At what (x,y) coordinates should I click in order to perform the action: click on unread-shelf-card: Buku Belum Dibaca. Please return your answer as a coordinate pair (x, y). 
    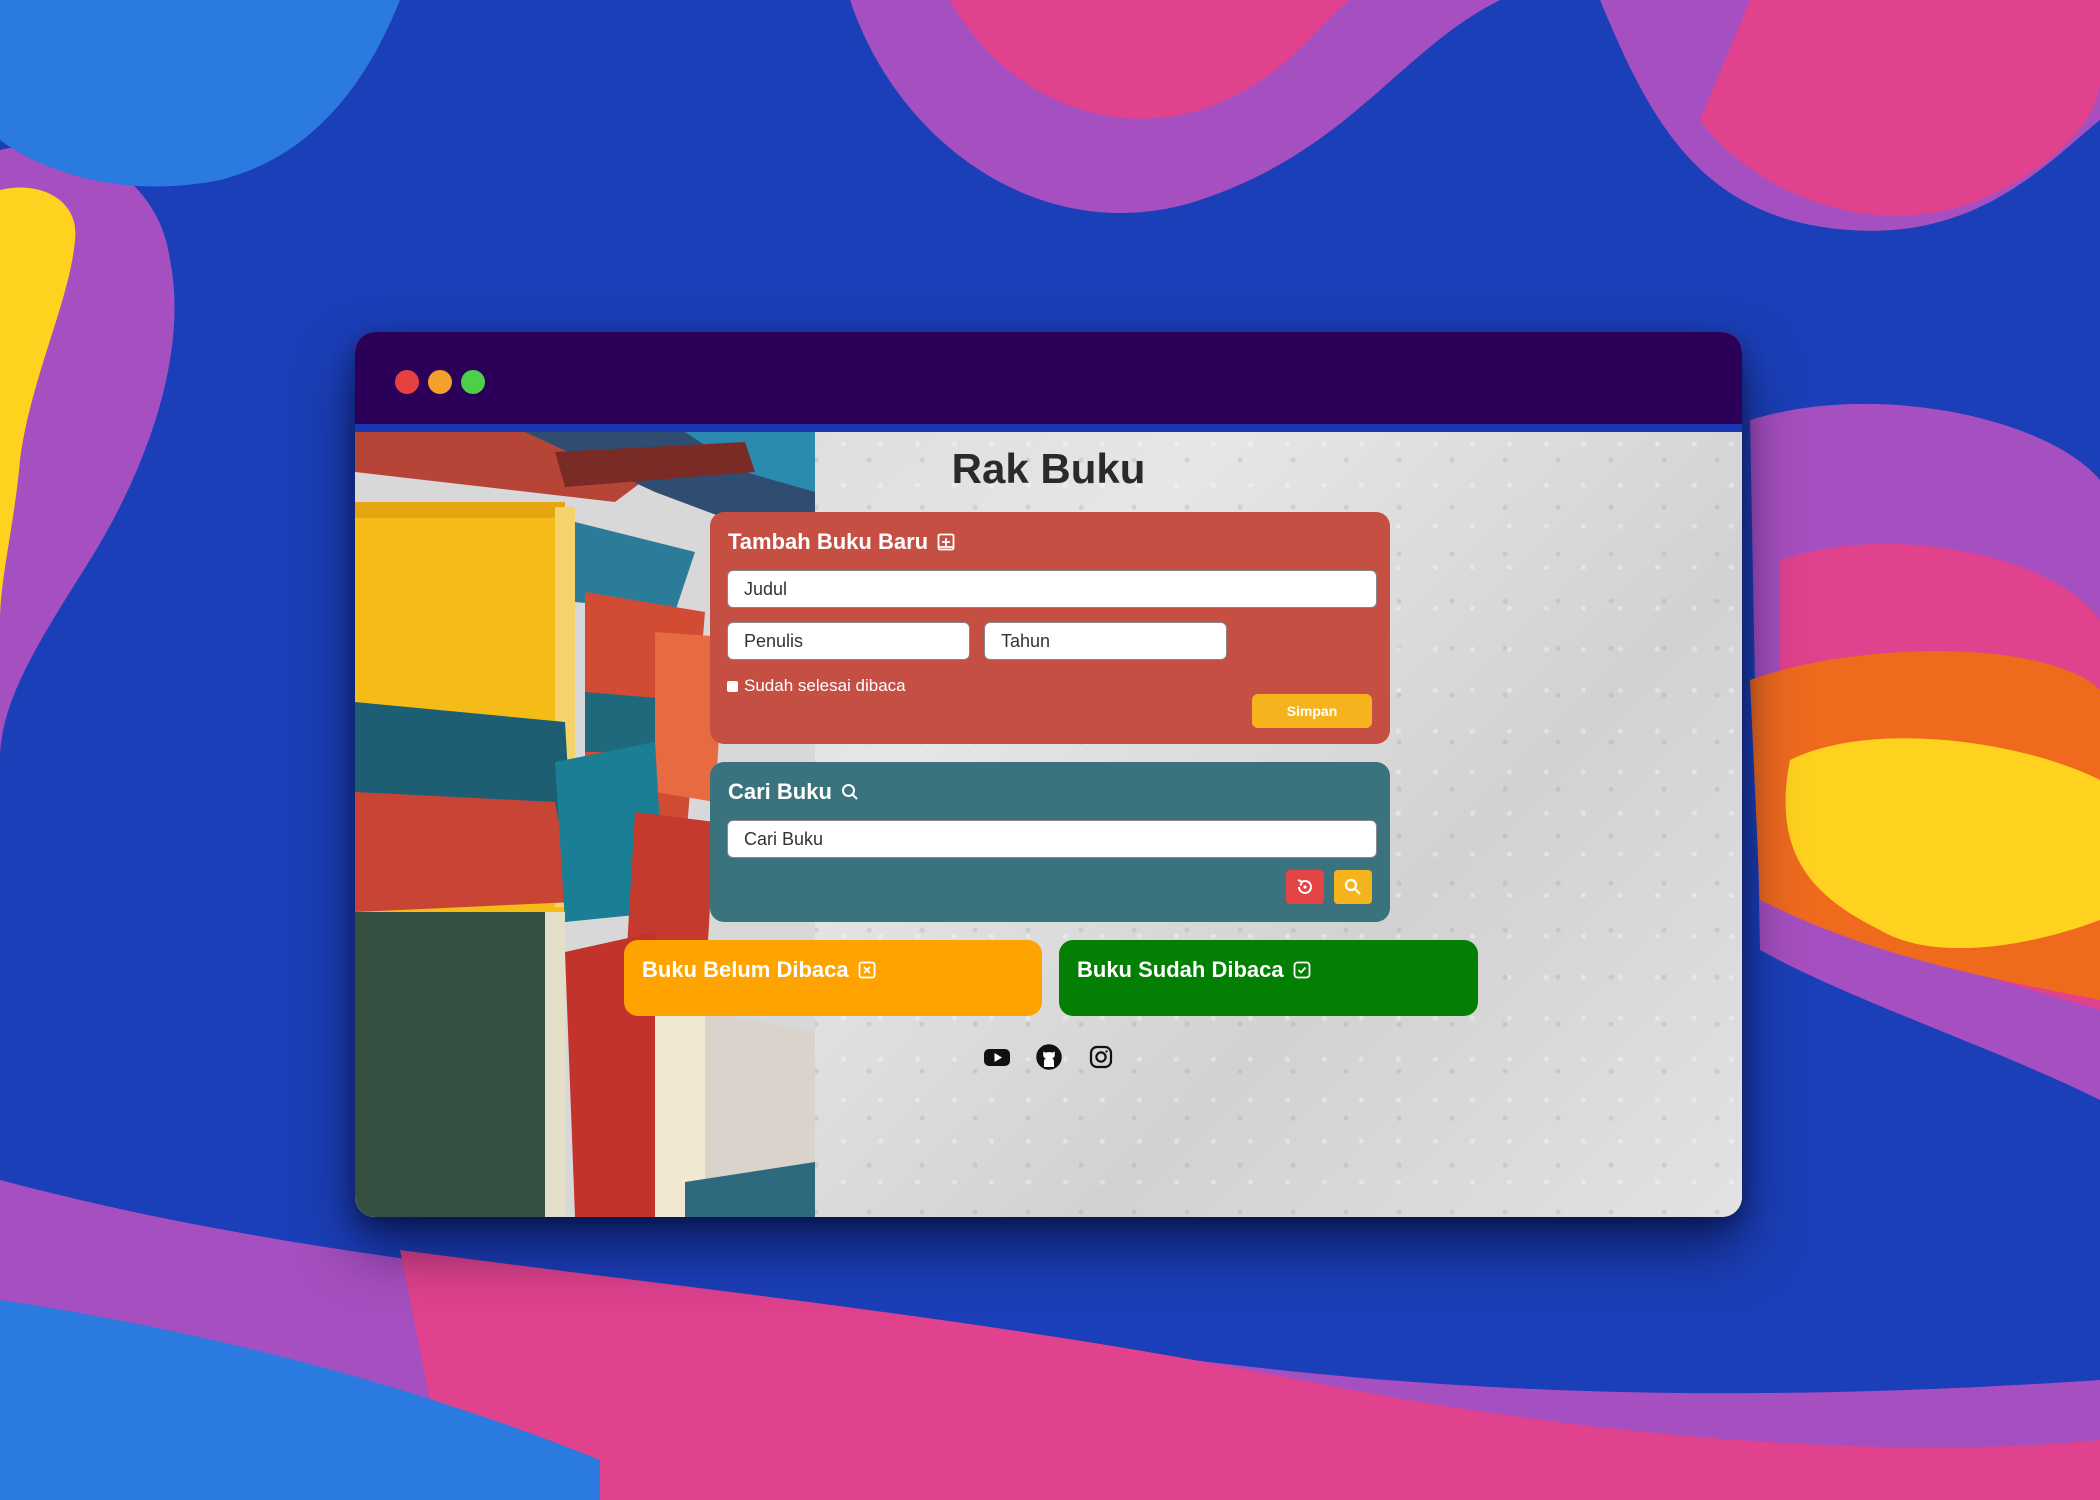
    Looking at the image, I should click on (833, 978).